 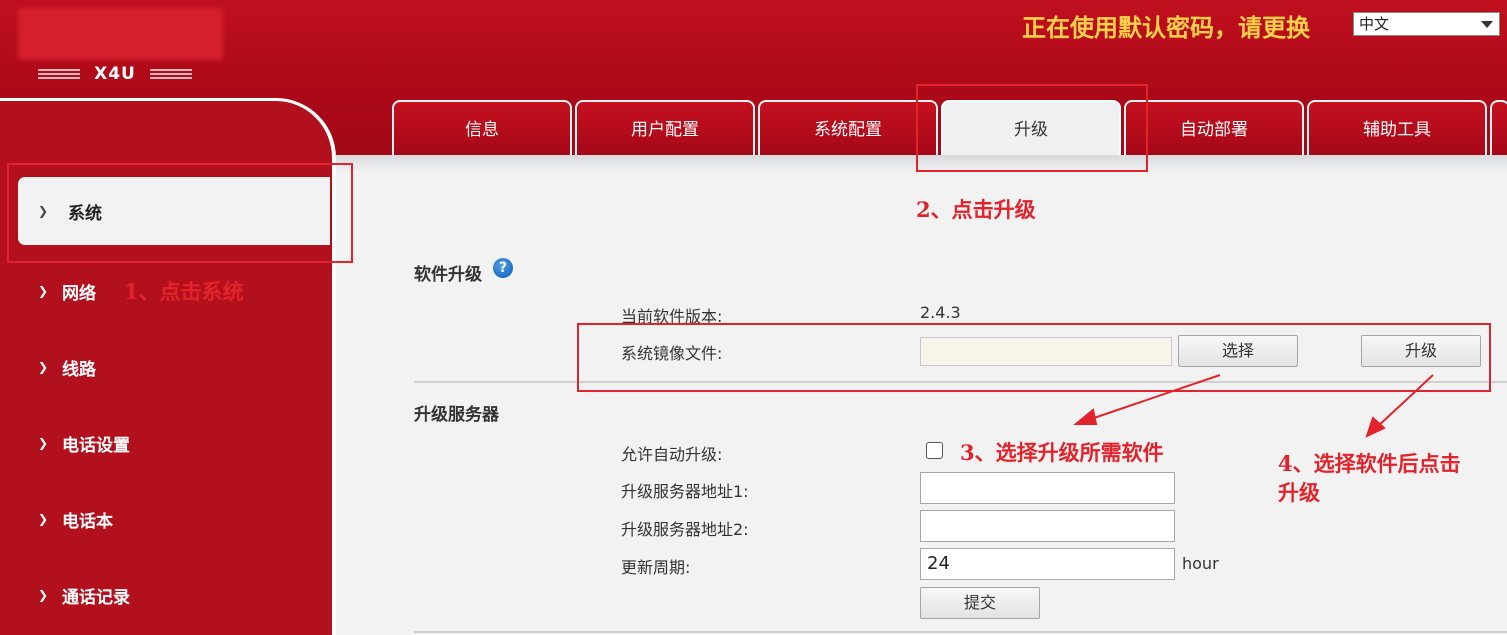 What do you see at coordinates (960, 632) in the screenshot?
I see `section-divider-bottom` at bounding box center [960, 632].